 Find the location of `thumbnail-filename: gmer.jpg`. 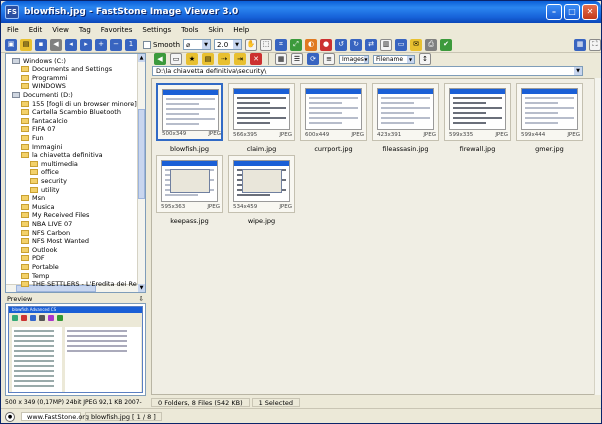

thumbnail-filename: gmer.jpg is located at coordinates (549, 149).